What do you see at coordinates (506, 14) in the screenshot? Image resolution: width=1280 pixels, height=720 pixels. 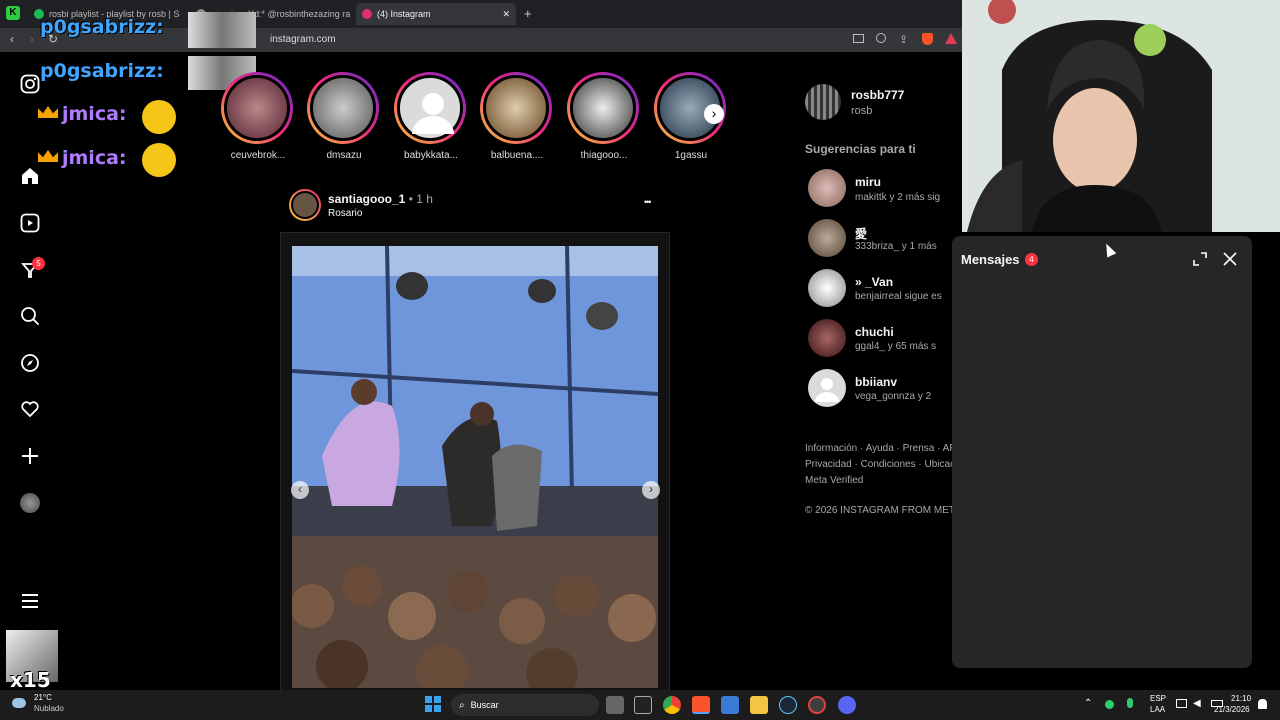 I see `close-tab-icon: ✕` at bounding box center [506, 14].